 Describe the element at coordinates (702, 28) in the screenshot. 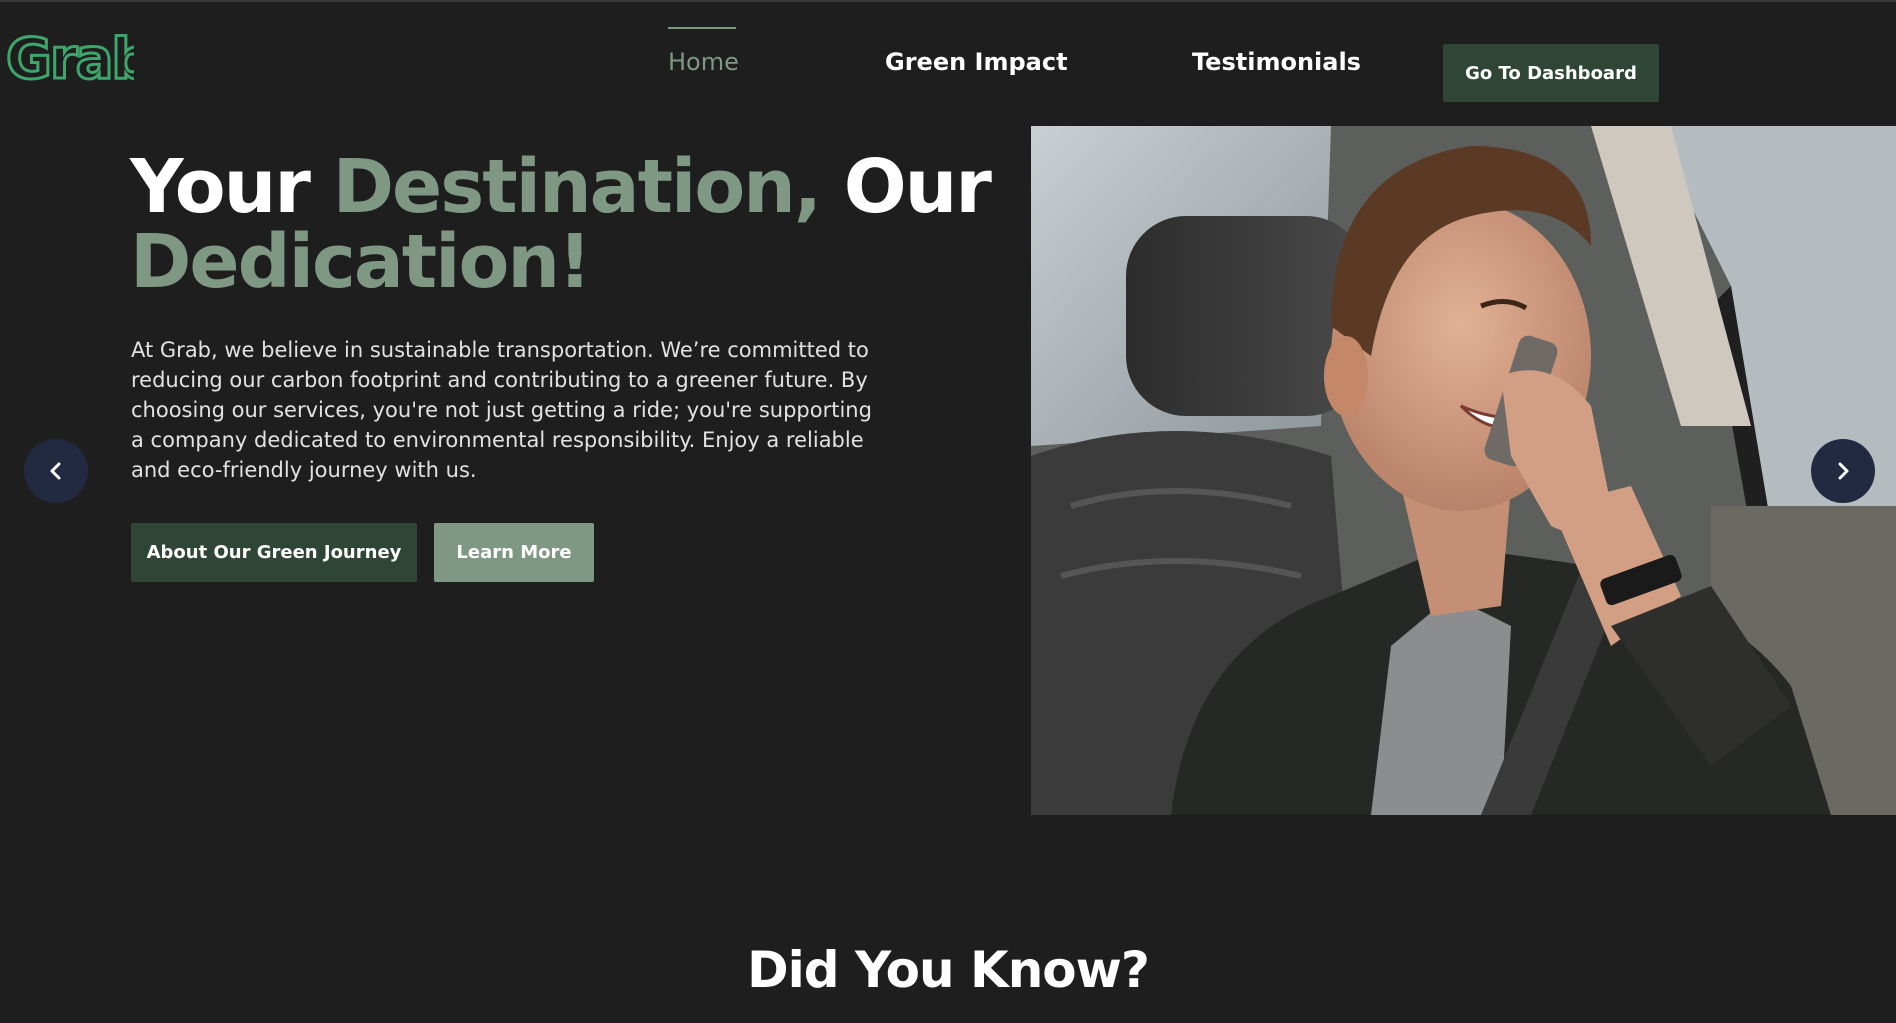

I see `active-nav-indicator` at that location.